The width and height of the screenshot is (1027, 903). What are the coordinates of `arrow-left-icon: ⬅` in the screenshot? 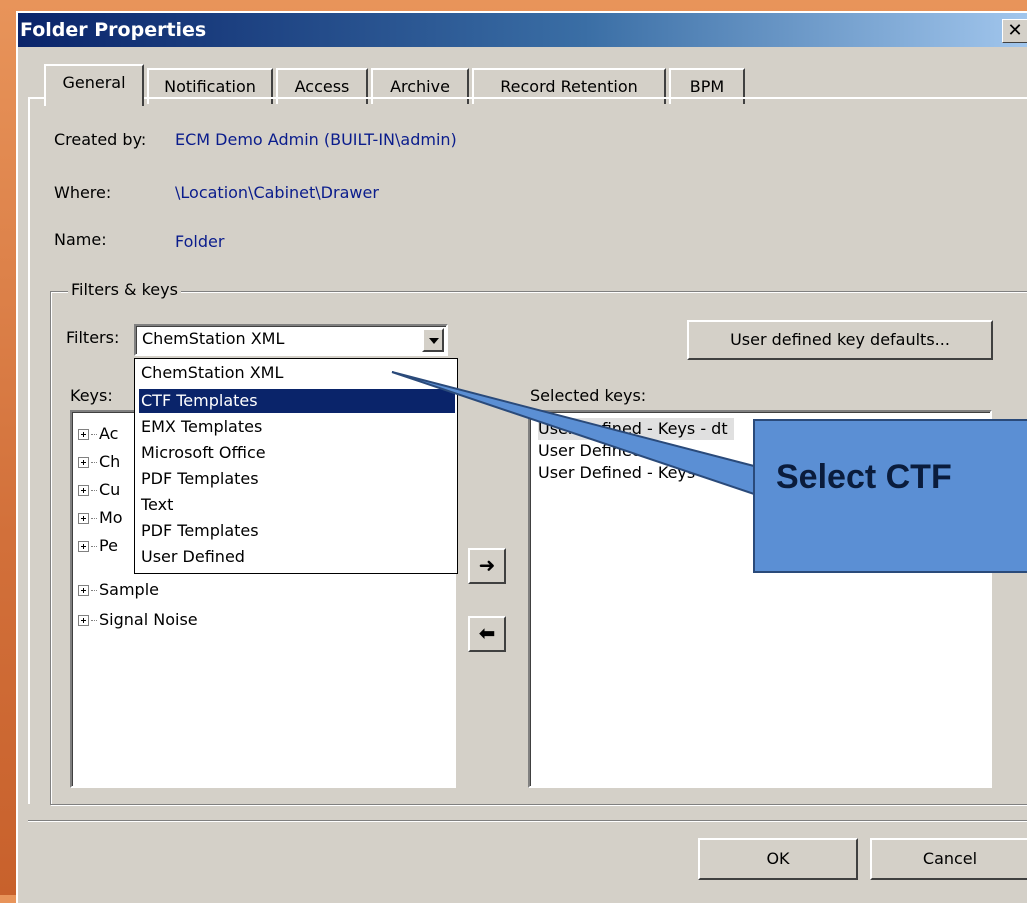 It's located at (487, 633).